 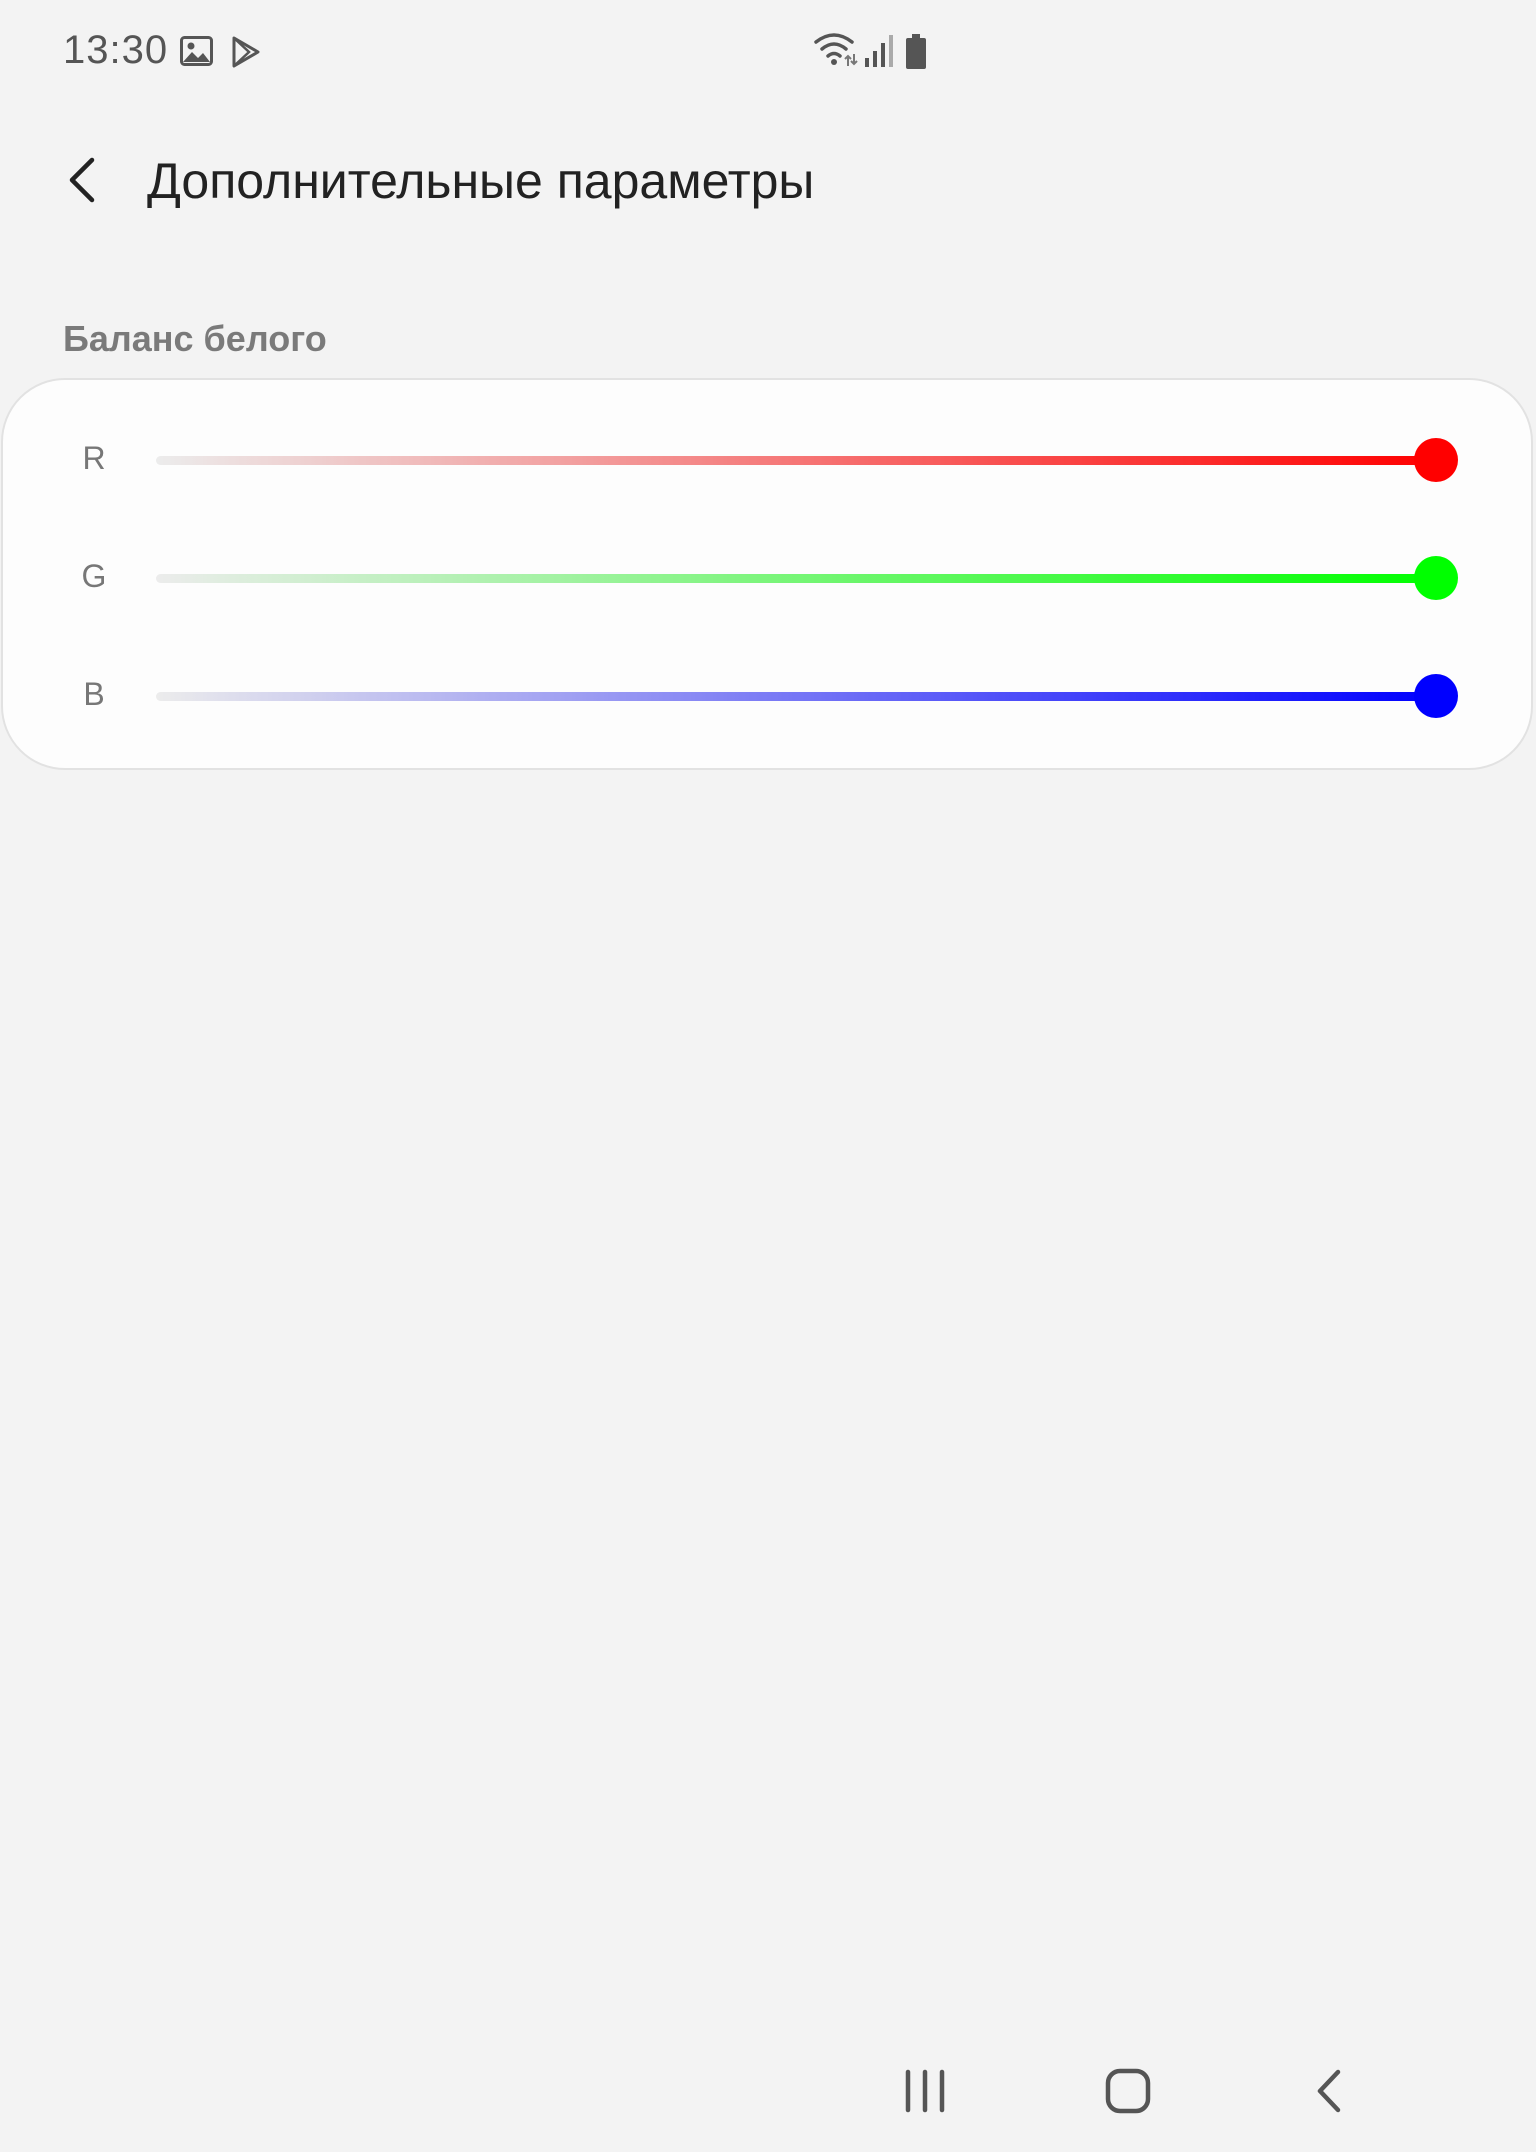 I want to click on battery-icon, so click(x=916, y=54).